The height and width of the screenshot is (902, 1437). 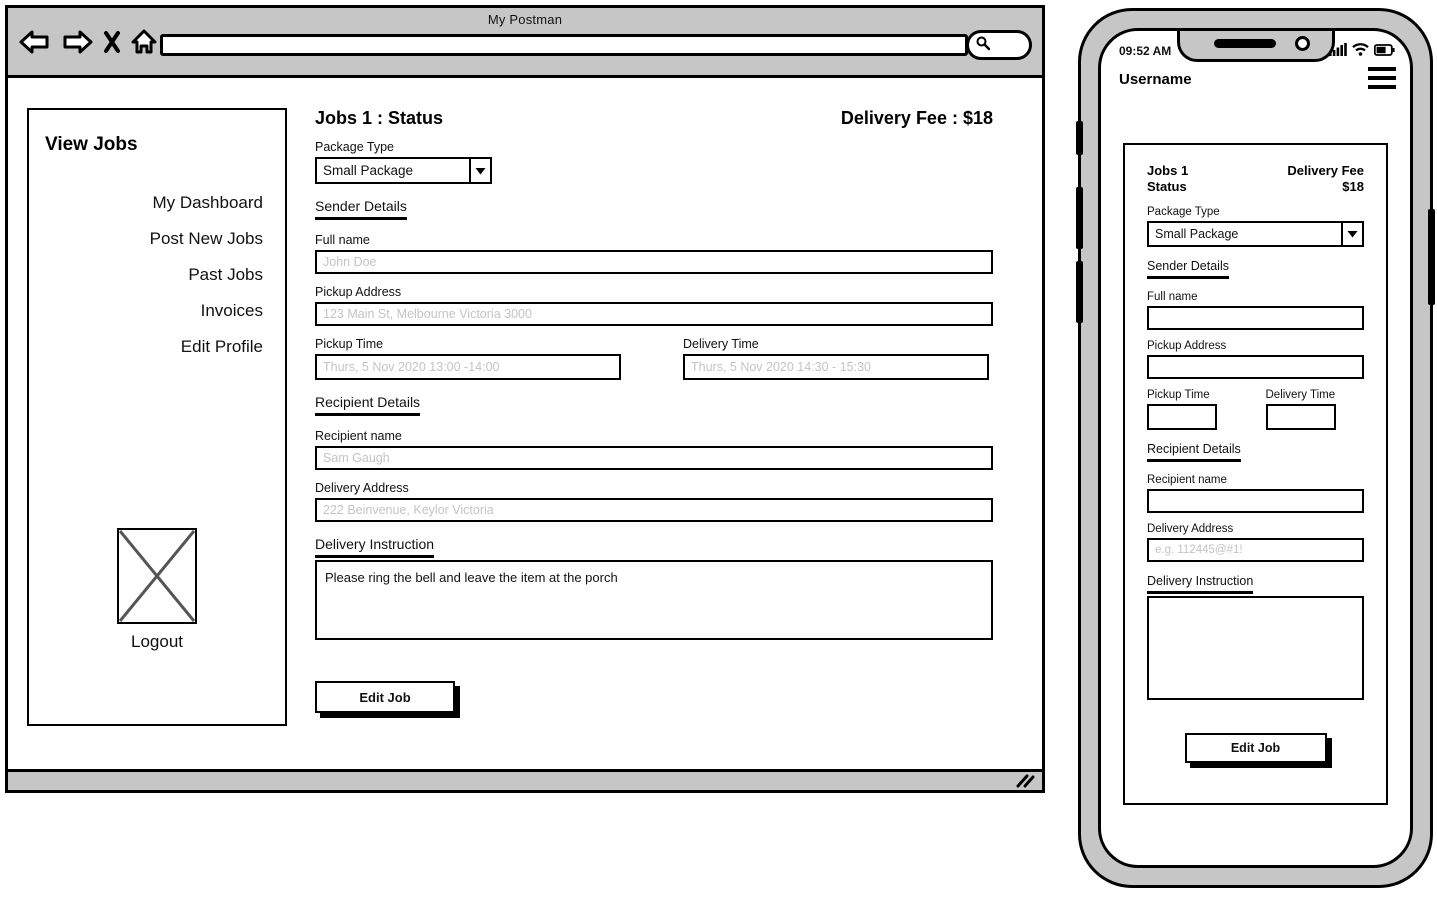 What do you see at coordinates (1255, 500) in the screenshot?
I see `mobile-recipient-name-input` at bounding box center [1255, 500].